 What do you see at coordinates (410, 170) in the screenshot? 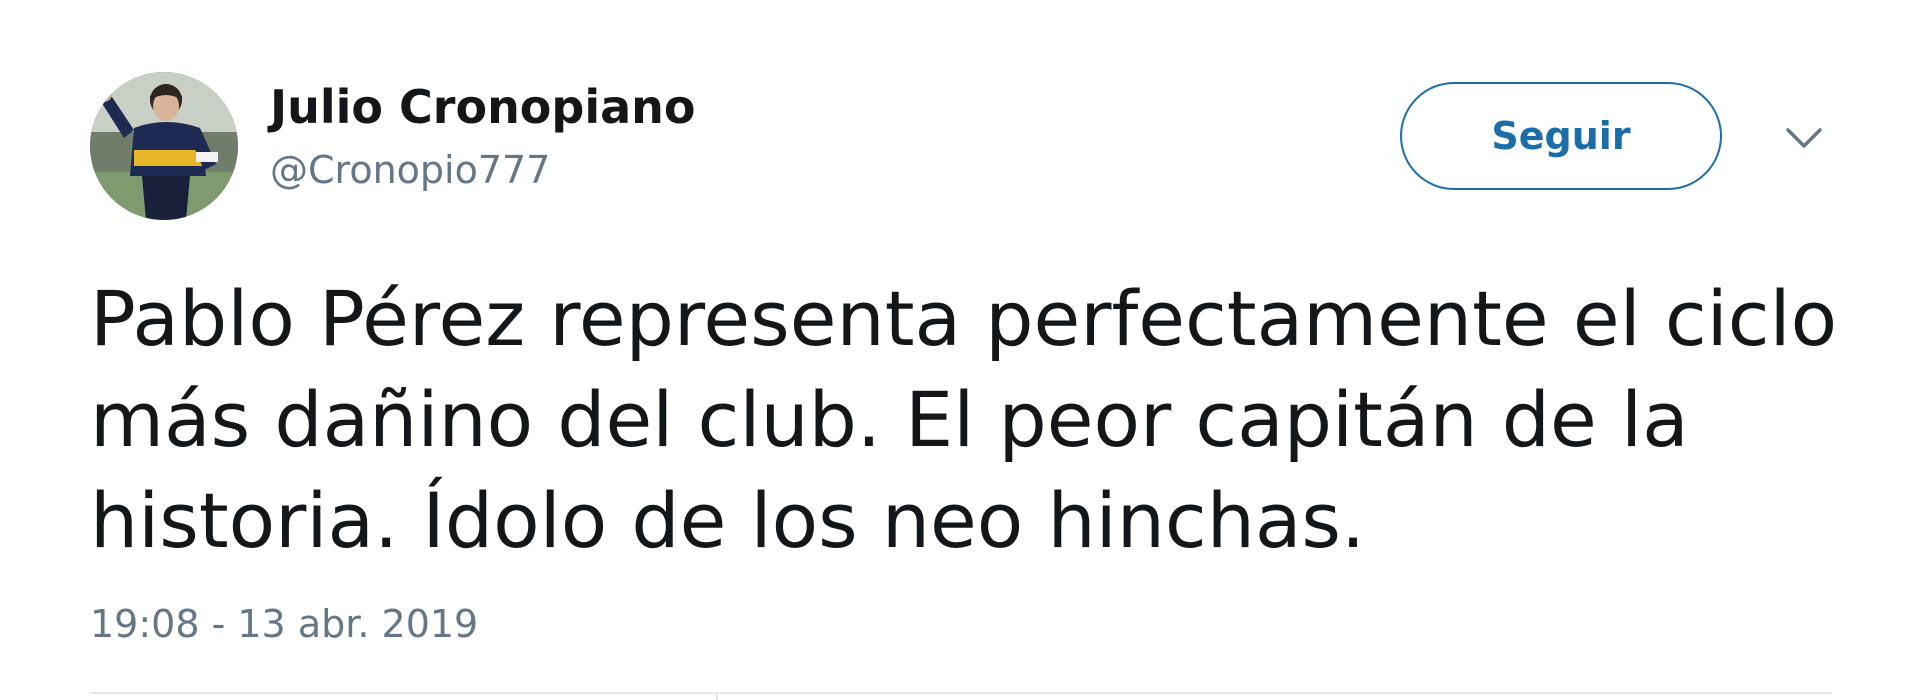
I see `user-handle: @Cronopio777` at bounding box center [410, 170].